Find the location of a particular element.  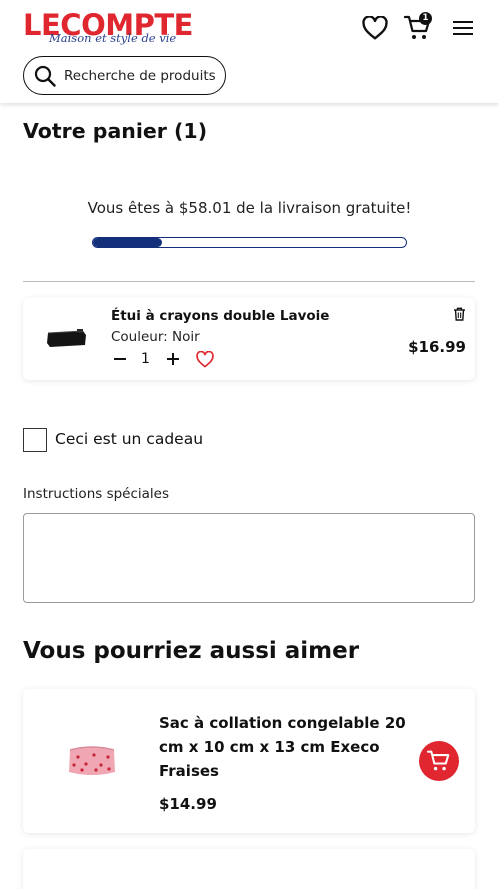

menu-icon is located at coordinates (463, 28).